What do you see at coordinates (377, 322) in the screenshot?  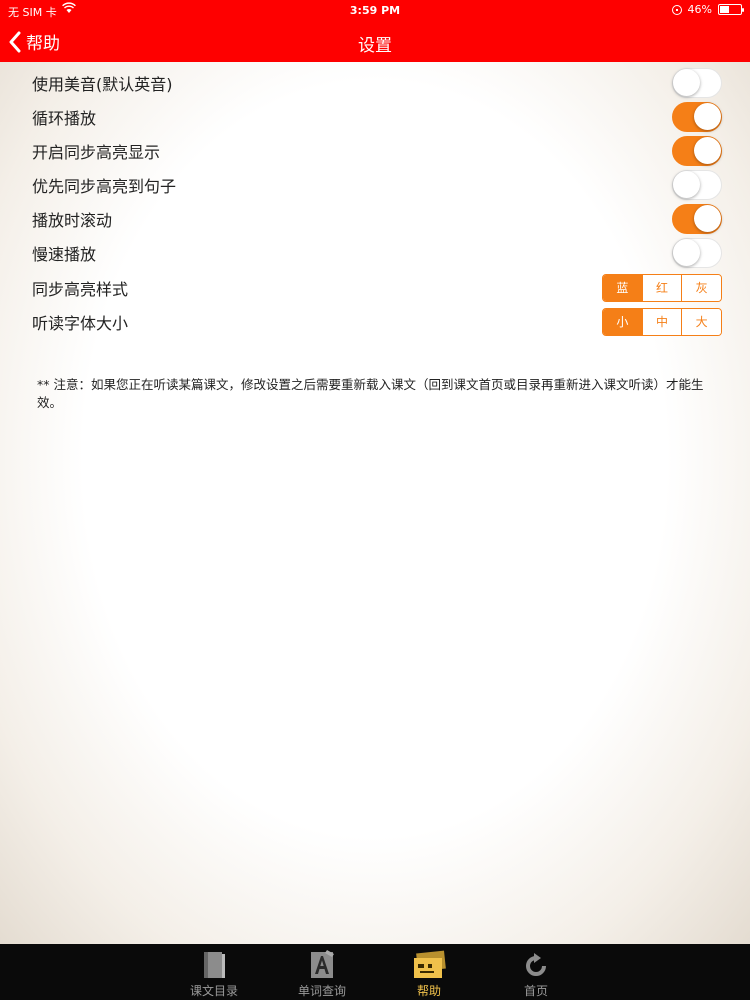 I see `setting-row-font-size: 听读字体大小 小 中 大` at bounding box center [377, 322].